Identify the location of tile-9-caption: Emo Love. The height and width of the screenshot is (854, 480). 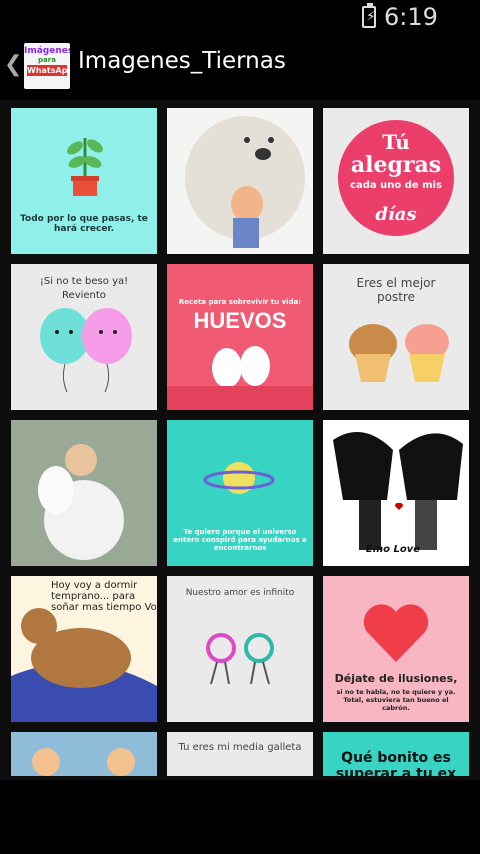
(393, 549).